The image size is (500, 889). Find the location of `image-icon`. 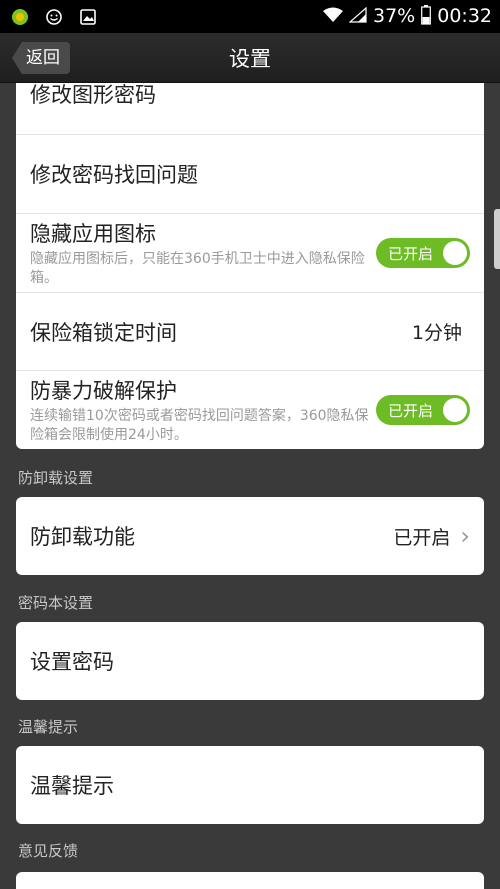

image-icon is located at coordinates (88, 17).